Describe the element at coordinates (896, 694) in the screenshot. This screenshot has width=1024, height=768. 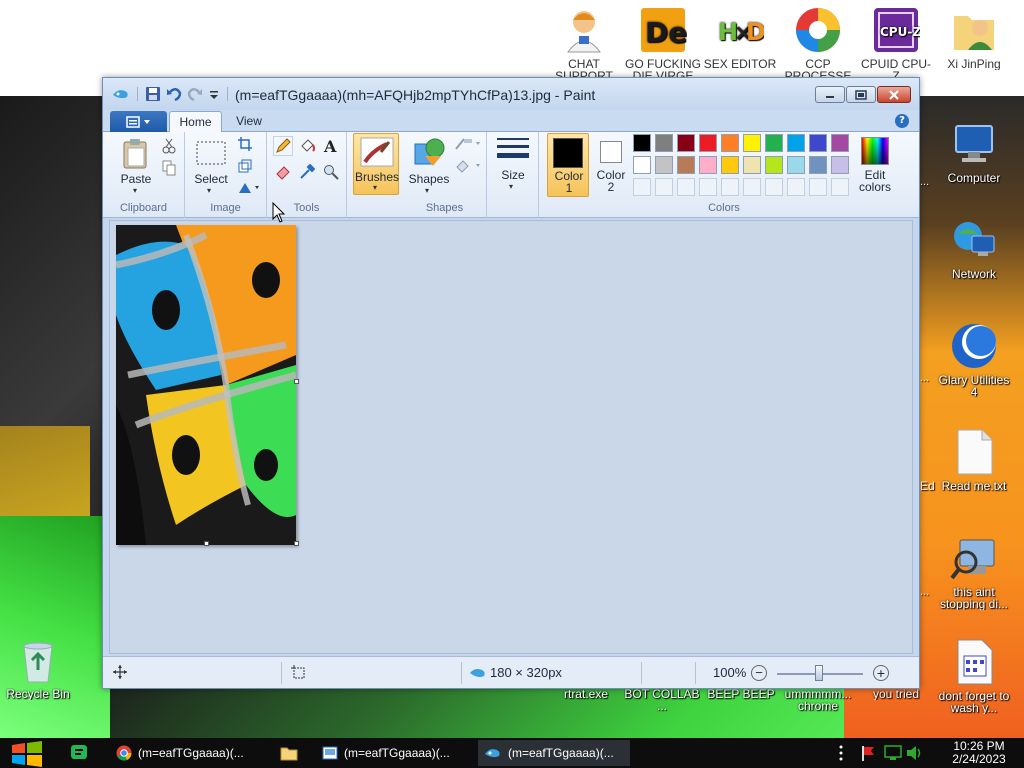
I see `desktop-icon-you-tried: you tried` at that location.